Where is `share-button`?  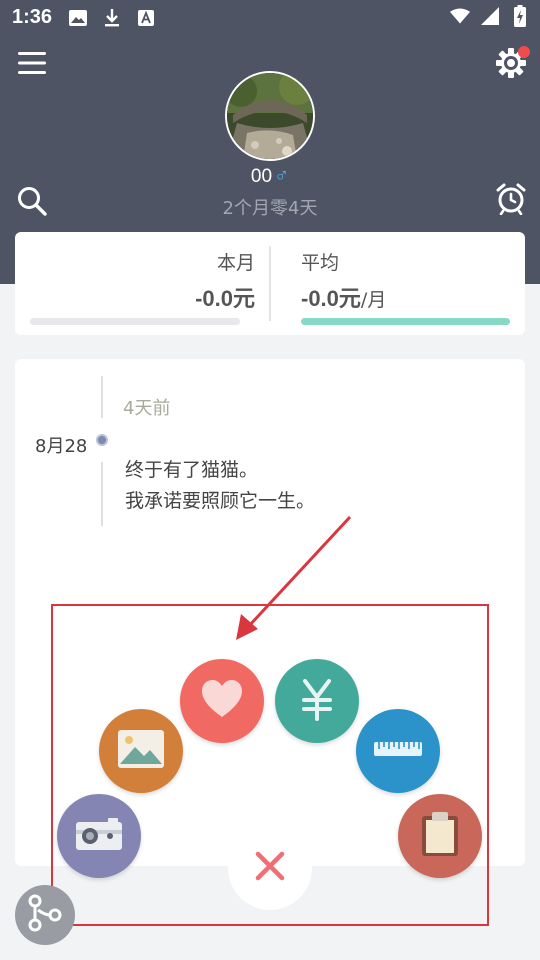 share-button is located at coordinates (45, 915).